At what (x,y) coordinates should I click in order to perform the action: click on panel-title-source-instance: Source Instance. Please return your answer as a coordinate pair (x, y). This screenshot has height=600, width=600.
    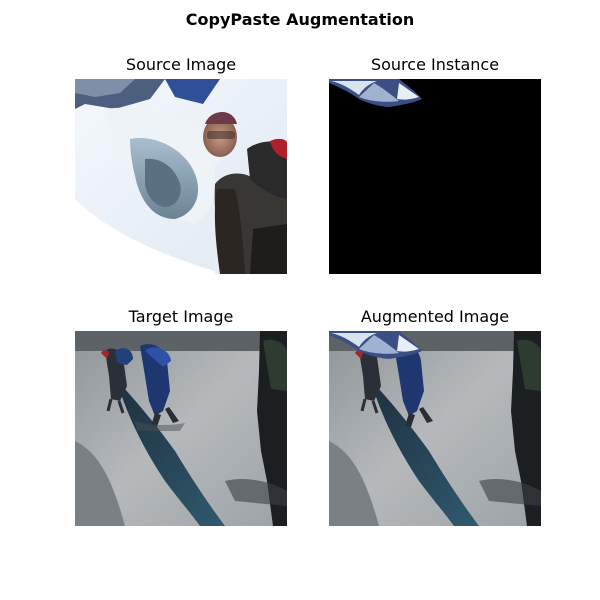
    Looking at the image, I should click on (435, 64).